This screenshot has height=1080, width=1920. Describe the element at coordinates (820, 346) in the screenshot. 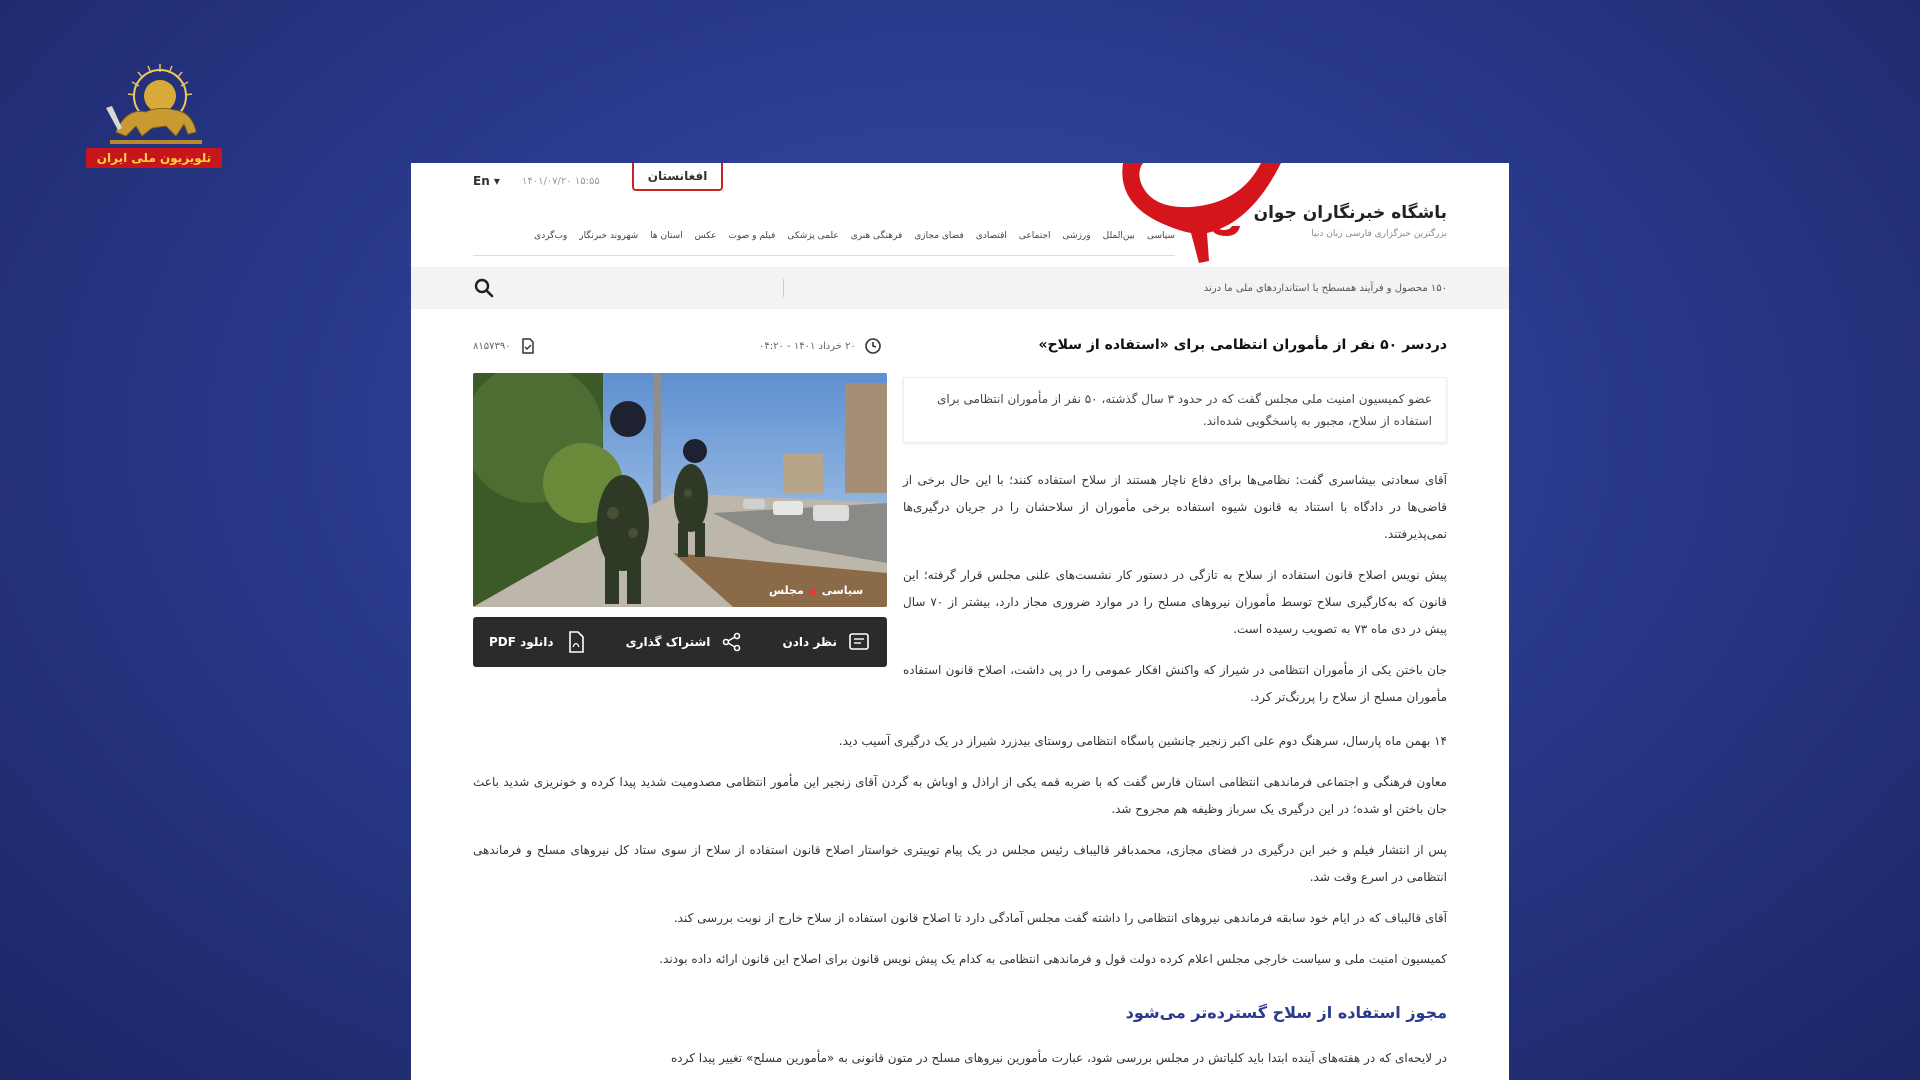

I see `article-time: ۲۰ خرداد ۱۴۰۱ - ۰۴:۲۰` at that location.